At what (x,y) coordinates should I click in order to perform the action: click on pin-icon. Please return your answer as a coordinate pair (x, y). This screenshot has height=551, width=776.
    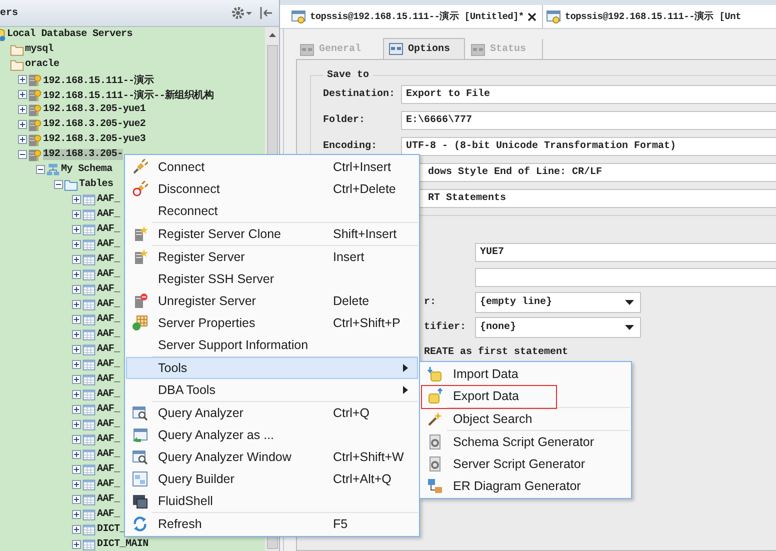
    Looking at the image, I should click on (266, 13).